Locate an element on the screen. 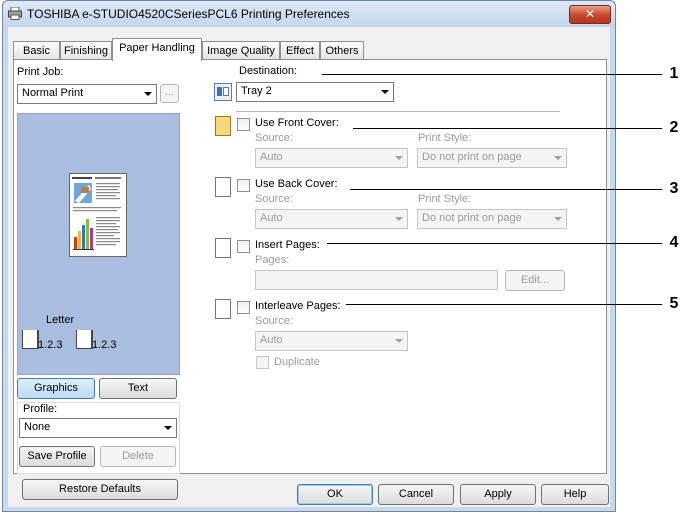  tab-label: Paper Handling is located at coordinates (157, 48).